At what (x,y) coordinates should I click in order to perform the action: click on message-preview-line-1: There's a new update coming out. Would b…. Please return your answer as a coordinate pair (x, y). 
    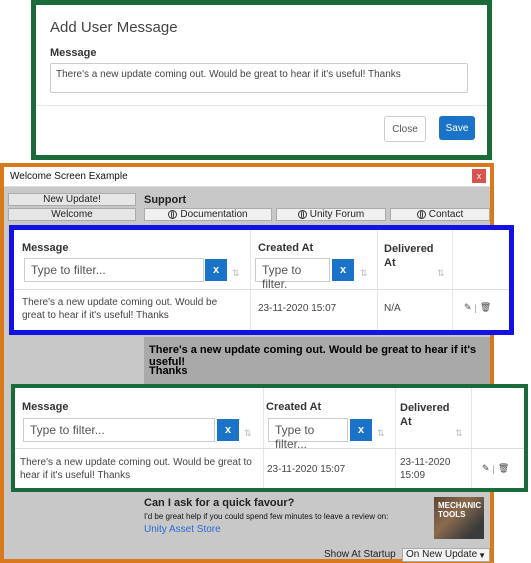
    Looking at the image, I should click on (313, 356).